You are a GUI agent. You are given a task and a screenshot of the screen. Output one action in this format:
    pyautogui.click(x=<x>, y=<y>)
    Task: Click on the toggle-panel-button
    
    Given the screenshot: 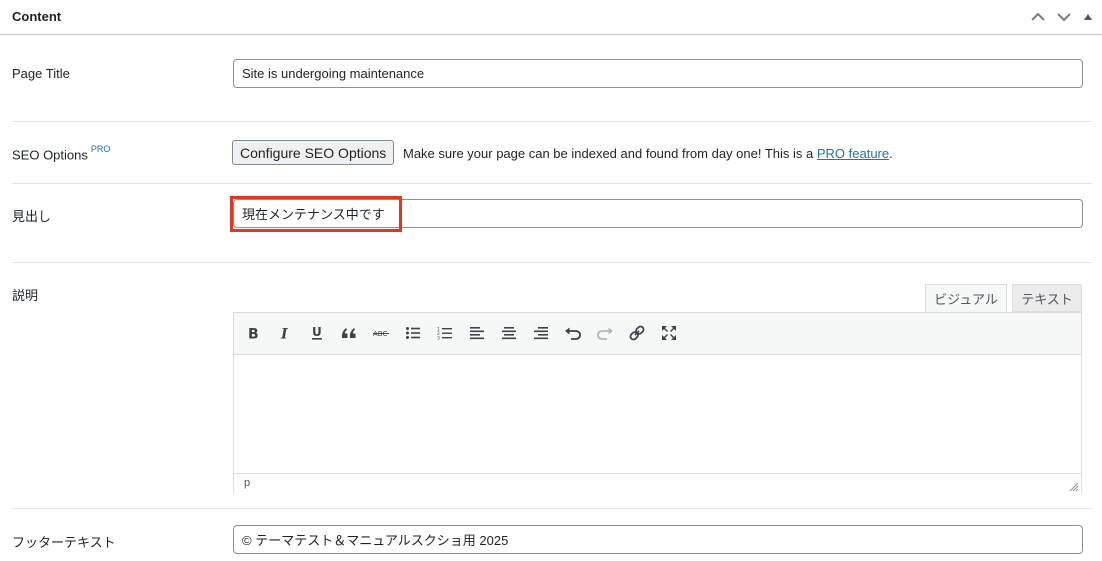 What is the action you would take?
    pyautogui.click(x=1088, y=17)
    